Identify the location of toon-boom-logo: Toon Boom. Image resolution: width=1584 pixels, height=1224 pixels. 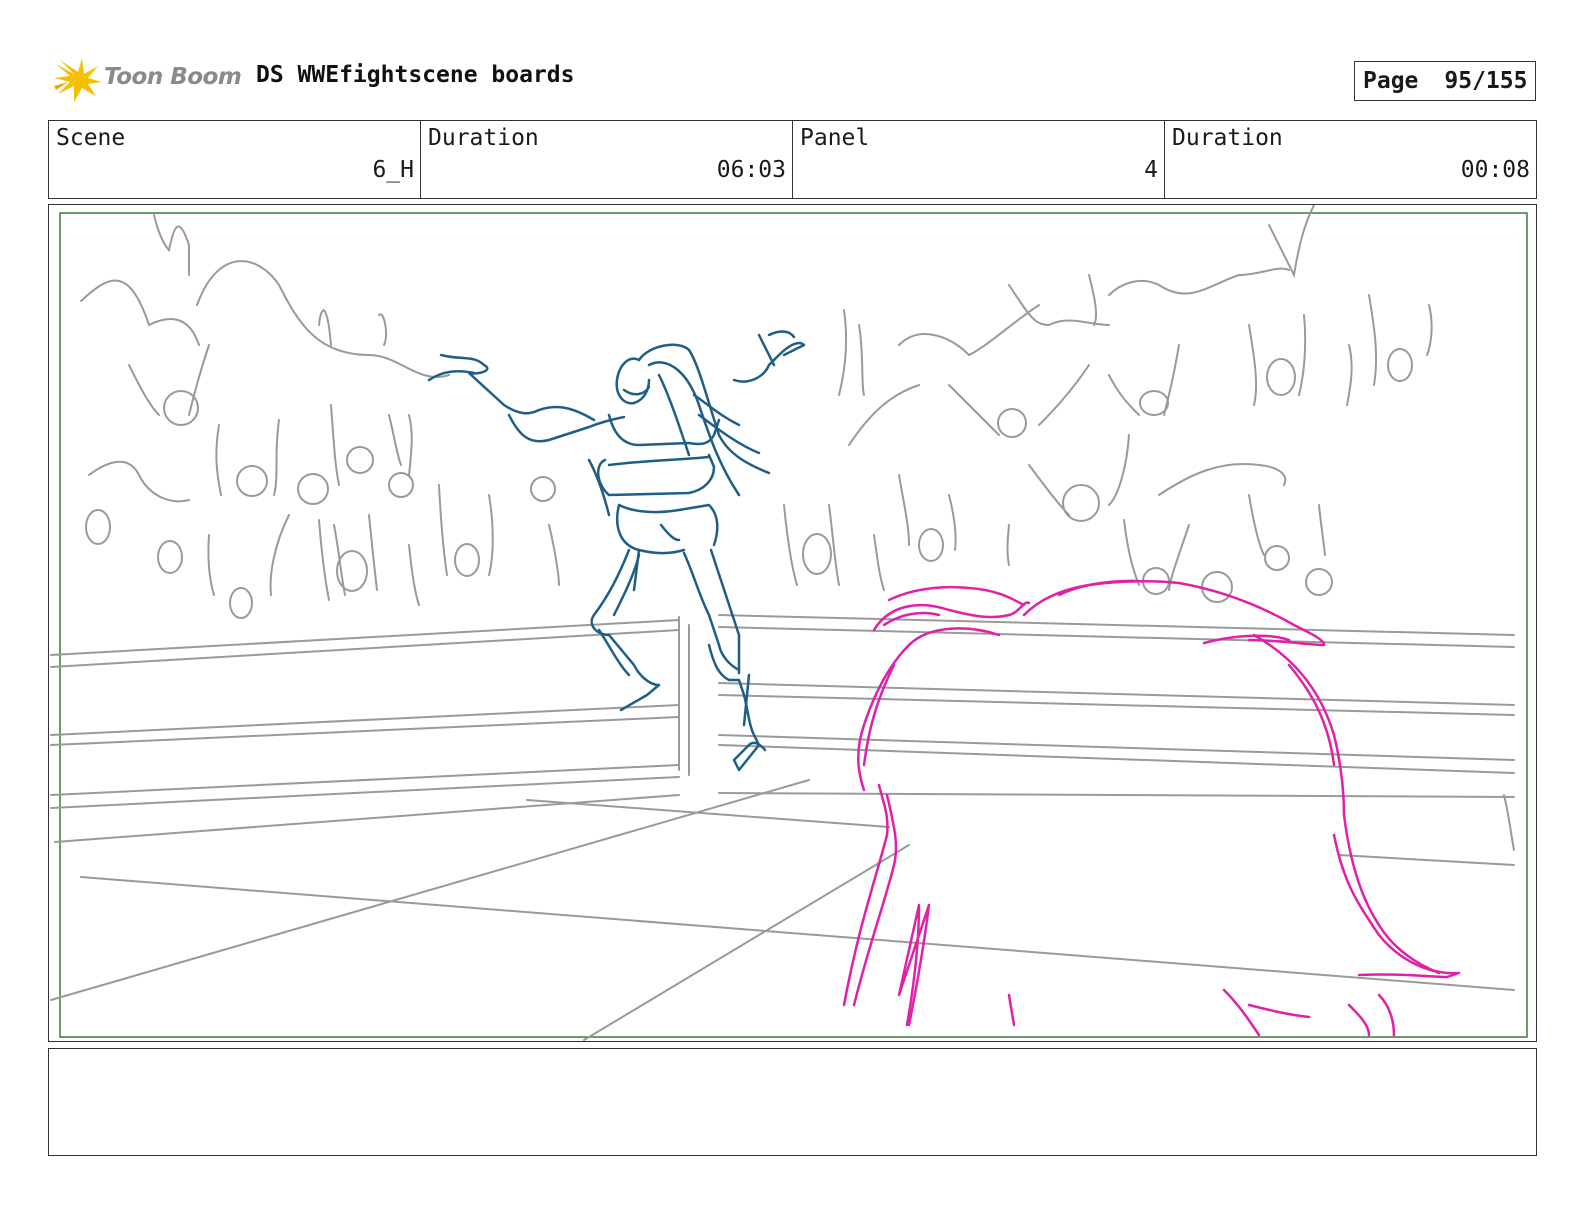
(147, 80).